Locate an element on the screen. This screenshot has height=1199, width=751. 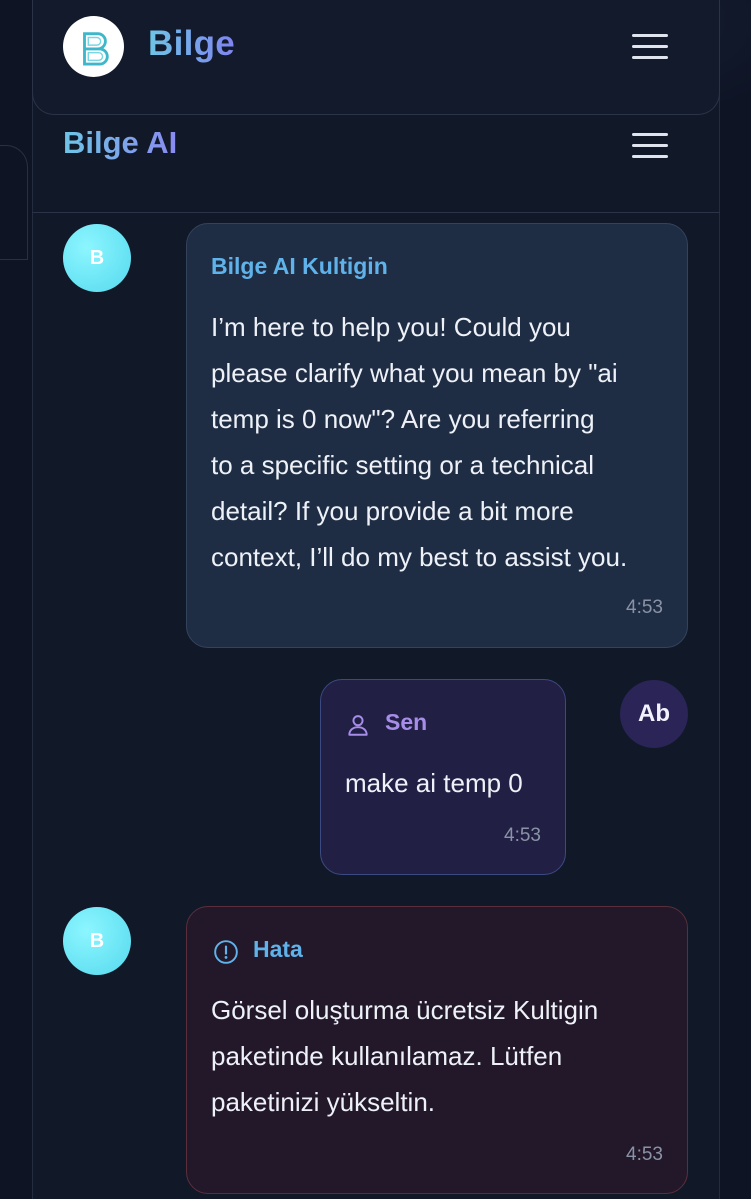
message-sender: Sen is located at coordinates (406, 722).